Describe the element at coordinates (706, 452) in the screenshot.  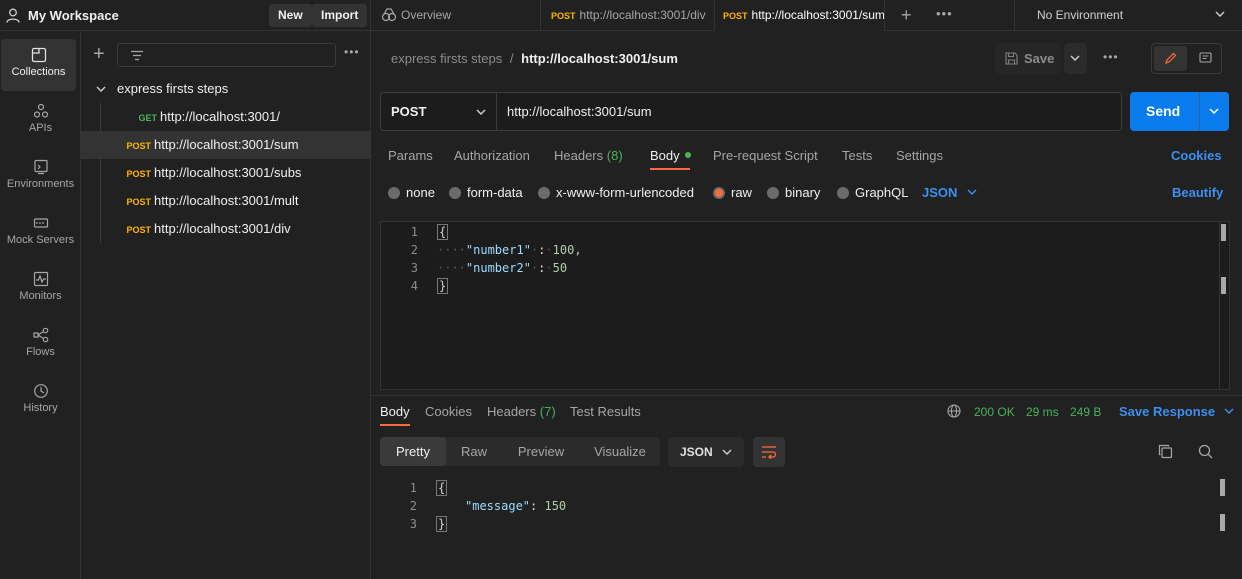
I see `response-format-select: JSON` at that location.